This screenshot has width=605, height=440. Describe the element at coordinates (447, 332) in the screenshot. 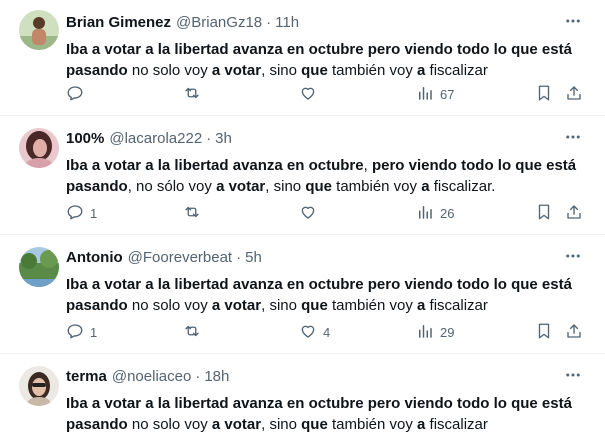

I see `view-count: 29` at that location.